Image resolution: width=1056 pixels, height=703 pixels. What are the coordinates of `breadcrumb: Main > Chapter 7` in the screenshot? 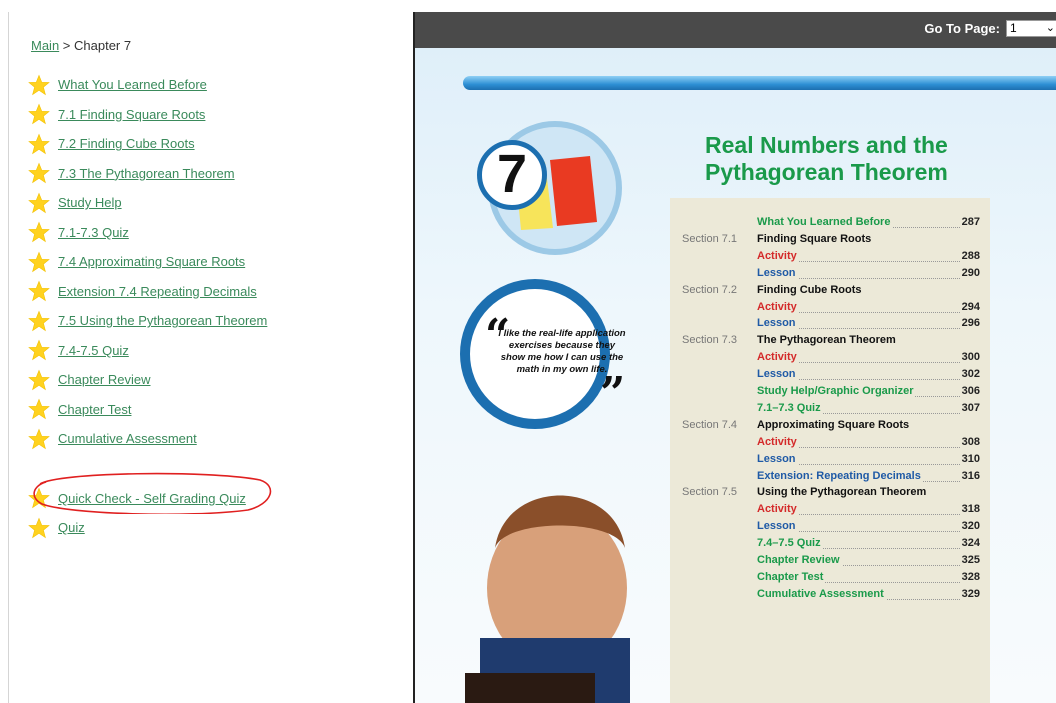 It's located at (81, 45).